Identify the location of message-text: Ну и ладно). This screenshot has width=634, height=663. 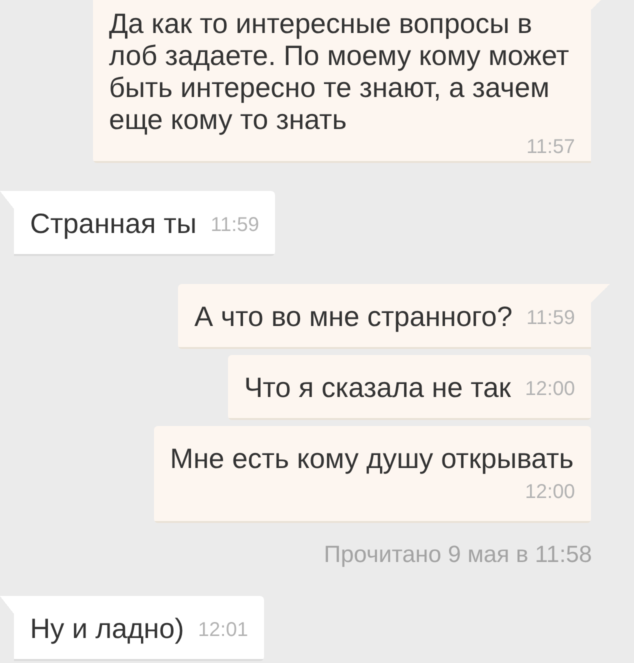
(107, 628).